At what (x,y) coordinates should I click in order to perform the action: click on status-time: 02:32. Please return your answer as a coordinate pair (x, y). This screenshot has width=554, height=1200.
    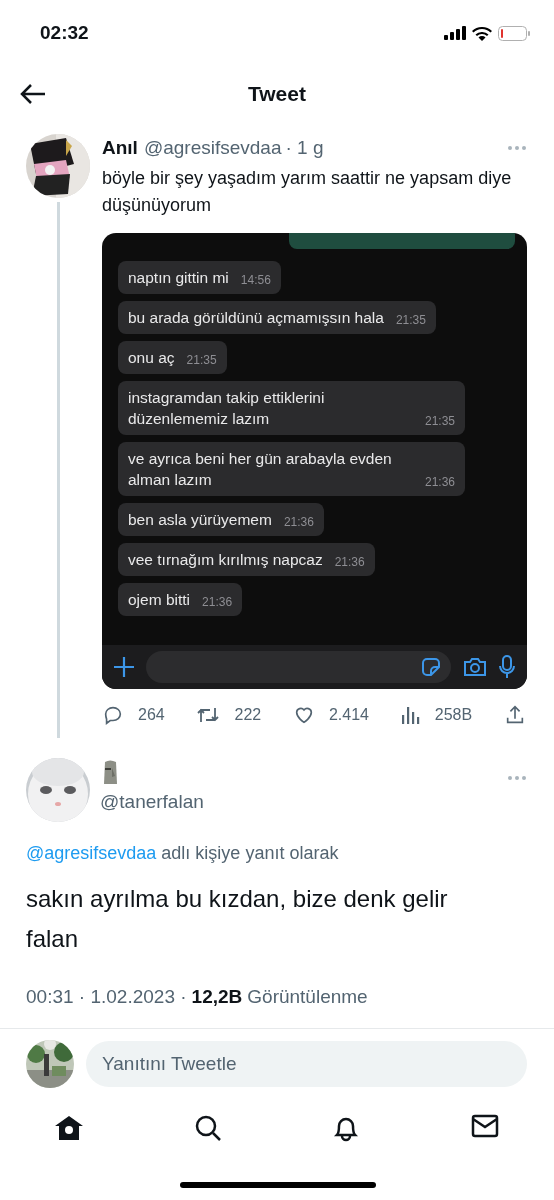
    Looking at the image, I should click on (64, 32).